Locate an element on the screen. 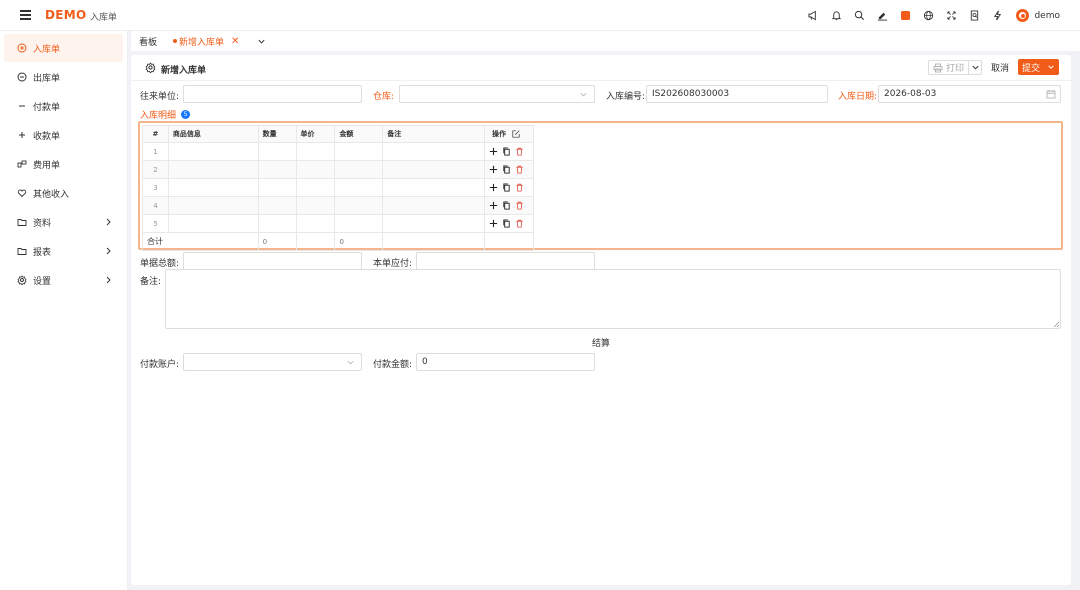 The height and width of the screenshot is (590, 1080). pay-amount-input: 0 is located at coordinates (505, 362).